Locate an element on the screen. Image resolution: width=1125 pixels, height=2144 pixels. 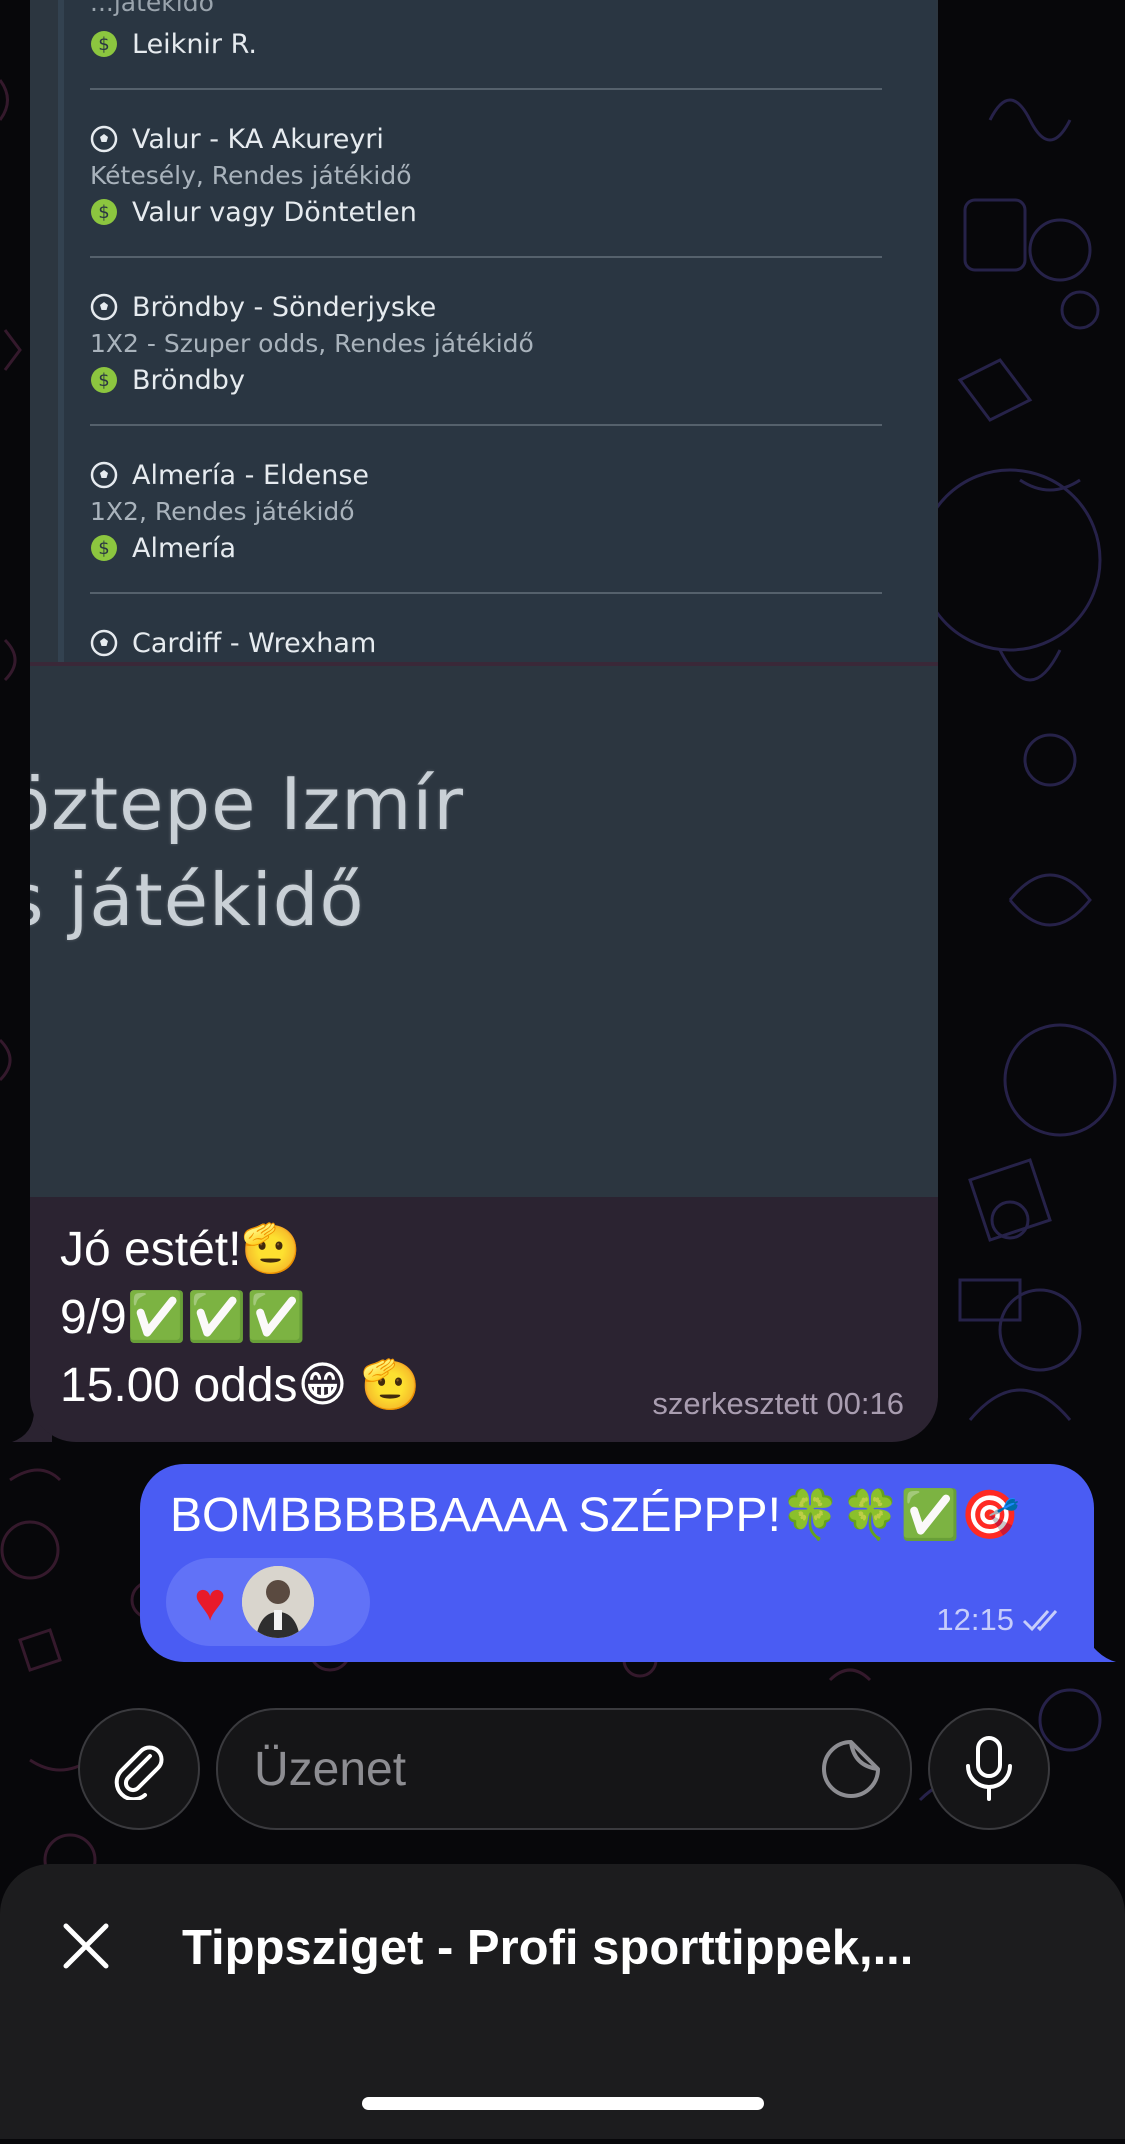
heart-reaction-icon: ♥ is located at coordinates (210, 1602).